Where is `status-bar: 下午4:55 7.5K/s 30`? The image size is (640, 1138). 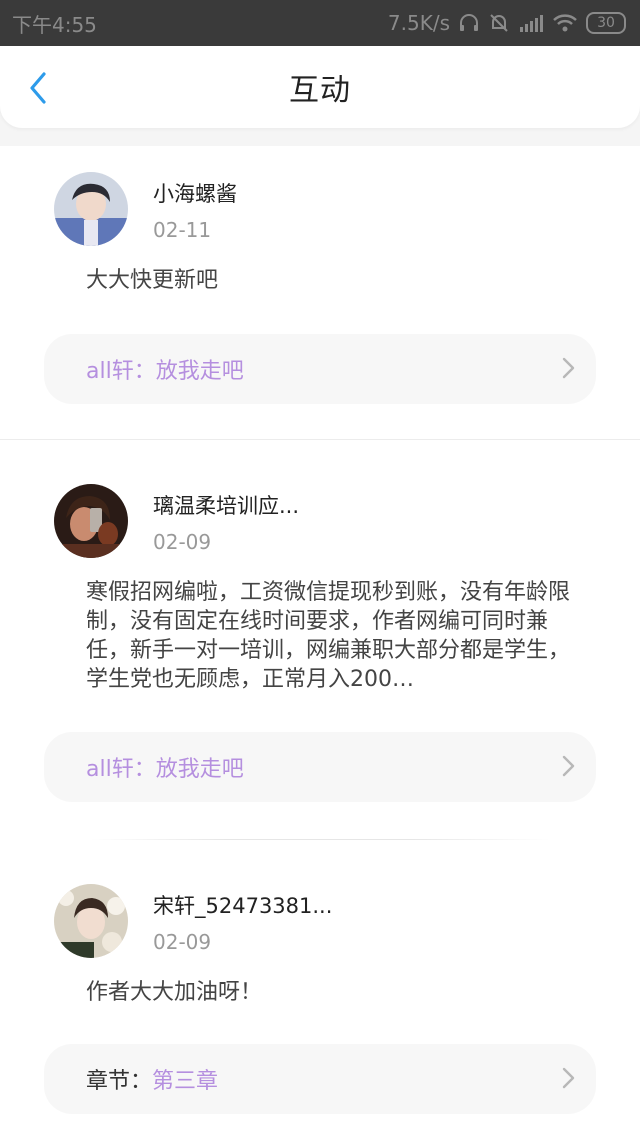 status-bar: 下午4:55 7.5K/s 30 is located at coordinates (320, 23).